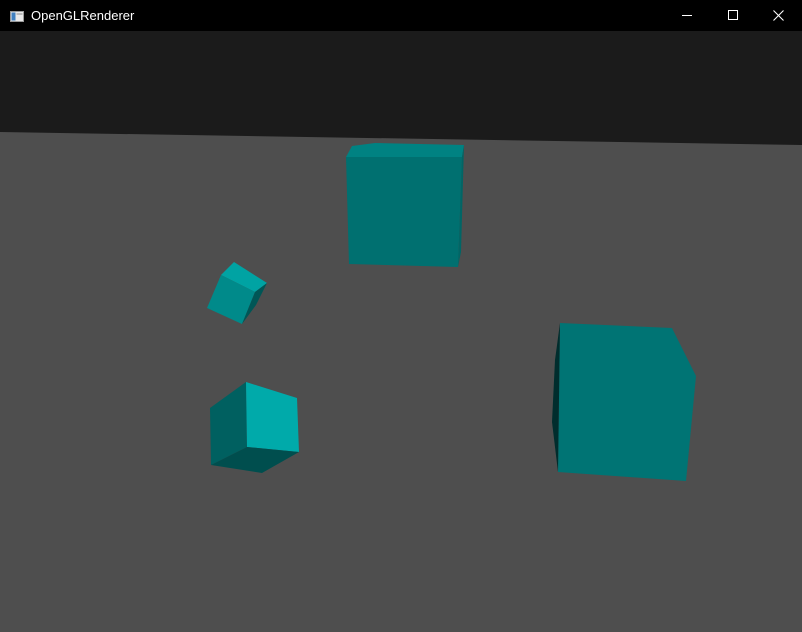 Image resolution: width=802 pixels, height=632 pixels. Describe the element at coordinates (83, 15) in the screenshot. I see `window-title: OpenGLRenderer` at that location.